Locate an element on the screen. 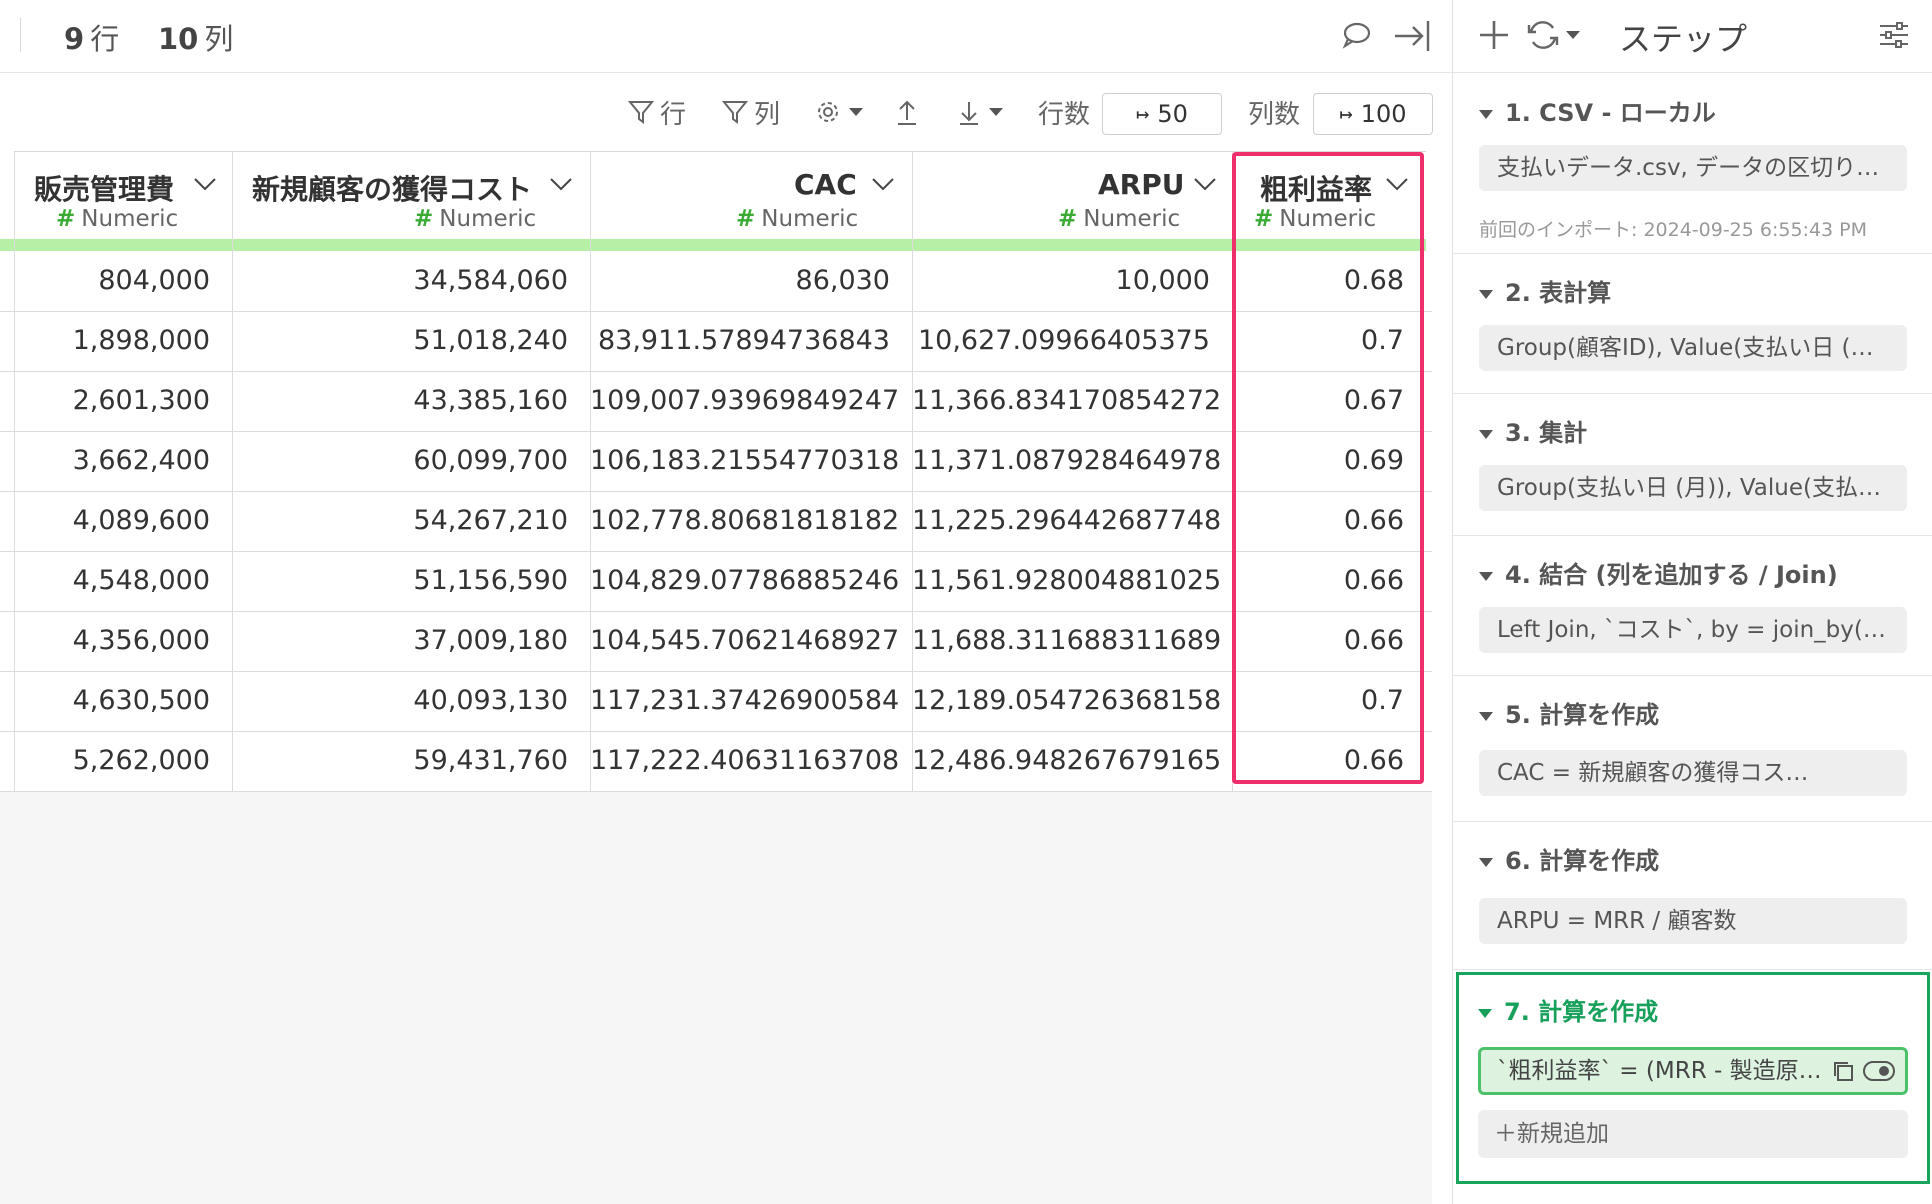 The height and width of the screenshot is (1204, 1932). table-cell: 11,688.311688311689 is located at coordinates (1072, 641).